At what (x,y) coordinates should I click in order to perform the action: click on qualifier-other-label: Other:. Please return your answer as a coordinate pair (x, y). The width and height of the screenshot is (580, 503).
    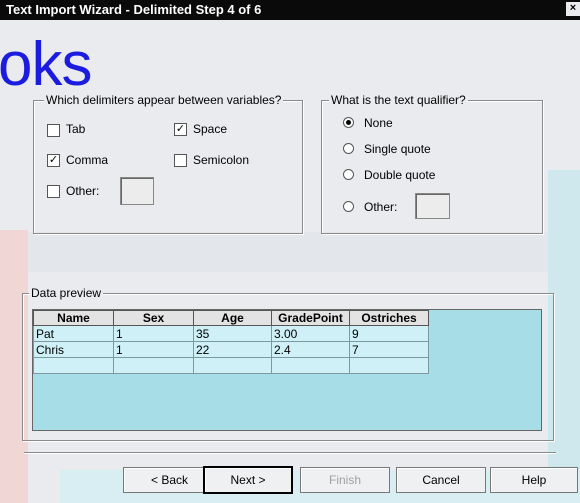
    Looking at the image, I should click on (381, 207).